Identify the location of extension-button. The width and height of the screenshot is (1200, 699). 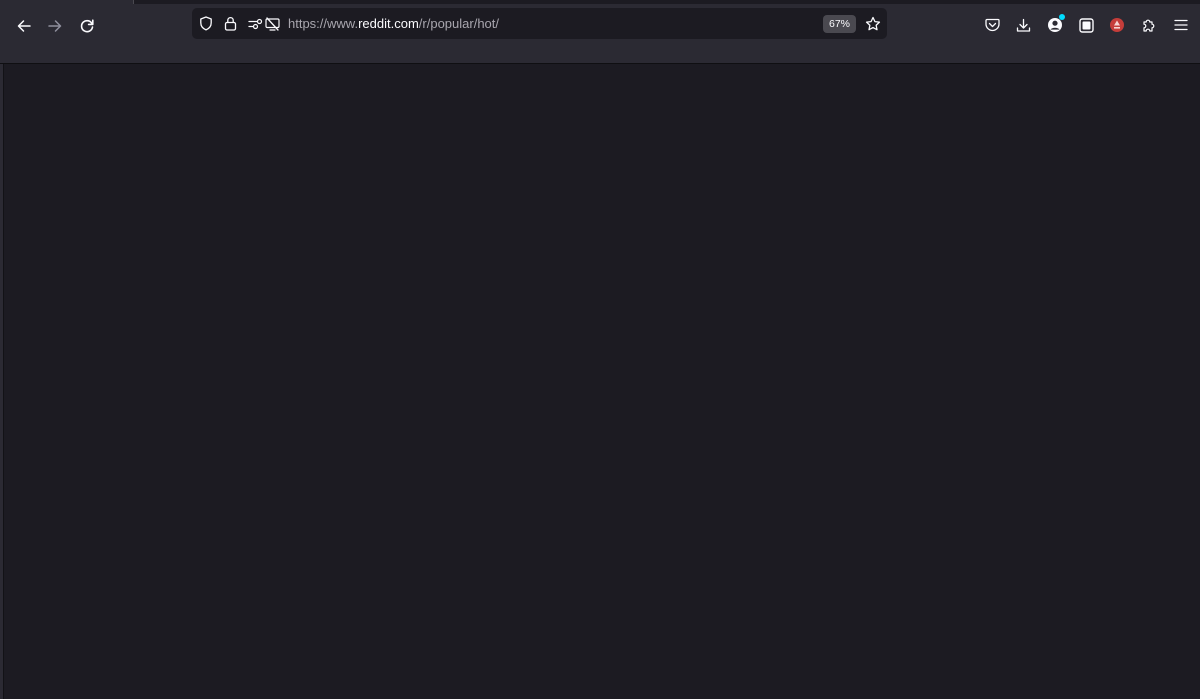
(1117, 25).